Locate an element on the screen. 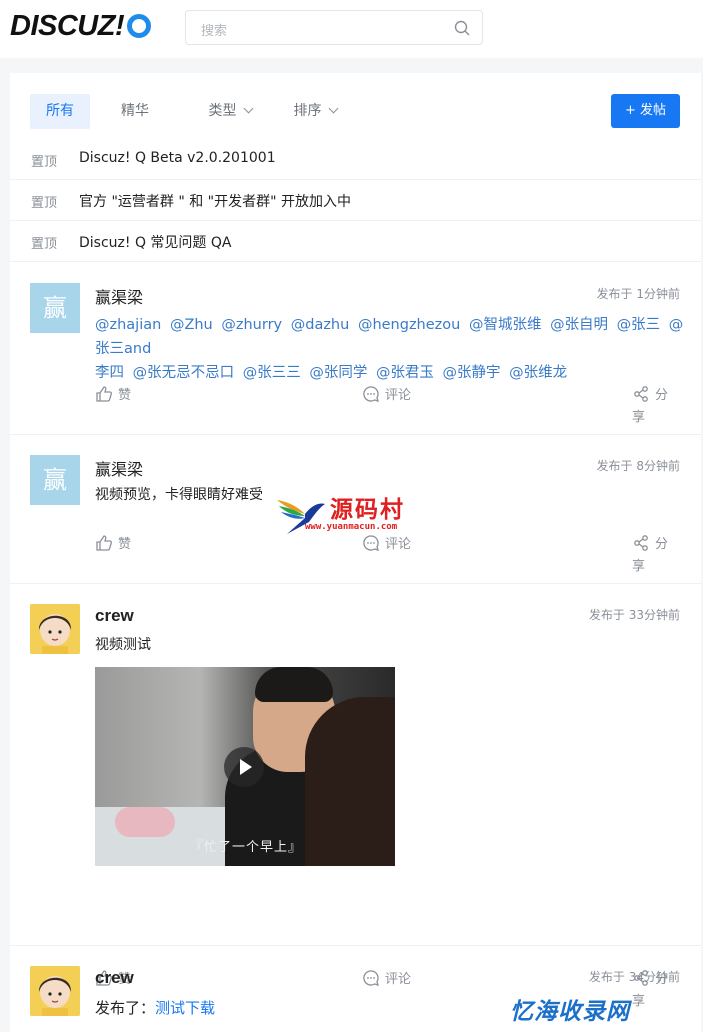 The height and width of the screenshot is (1032, 703). search-box: 搜索 is located at coordinates (334, 27).